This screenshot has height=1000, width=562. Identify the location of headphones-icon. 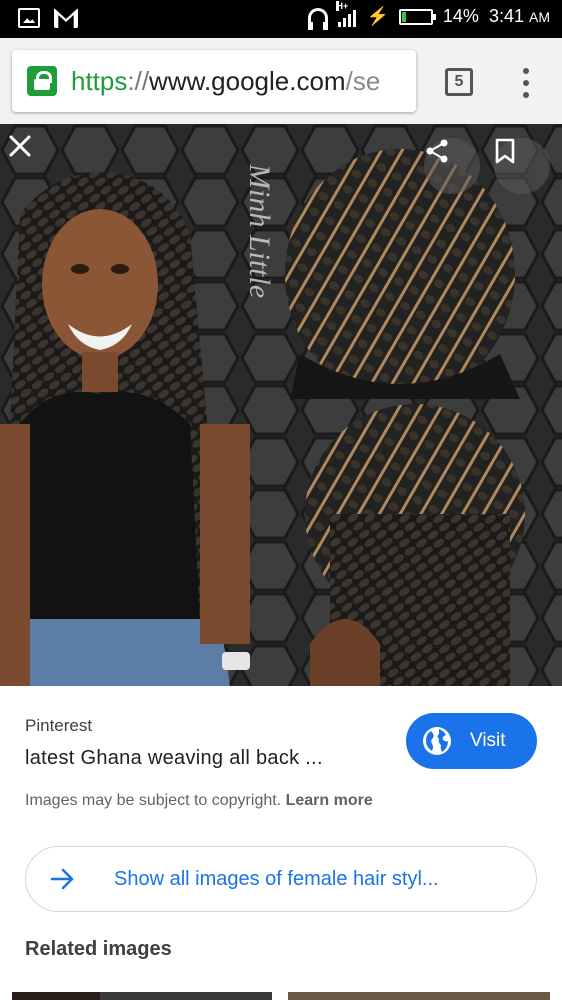
(318, 18).